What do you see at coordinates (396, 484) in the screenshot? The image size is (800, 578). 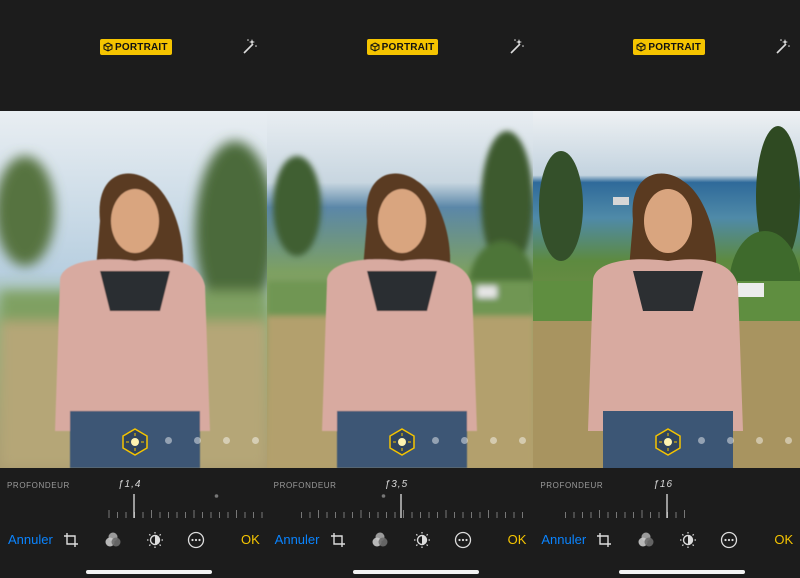 I see `aperture-value: ƒ3,5` at bounding box center [396, 484].